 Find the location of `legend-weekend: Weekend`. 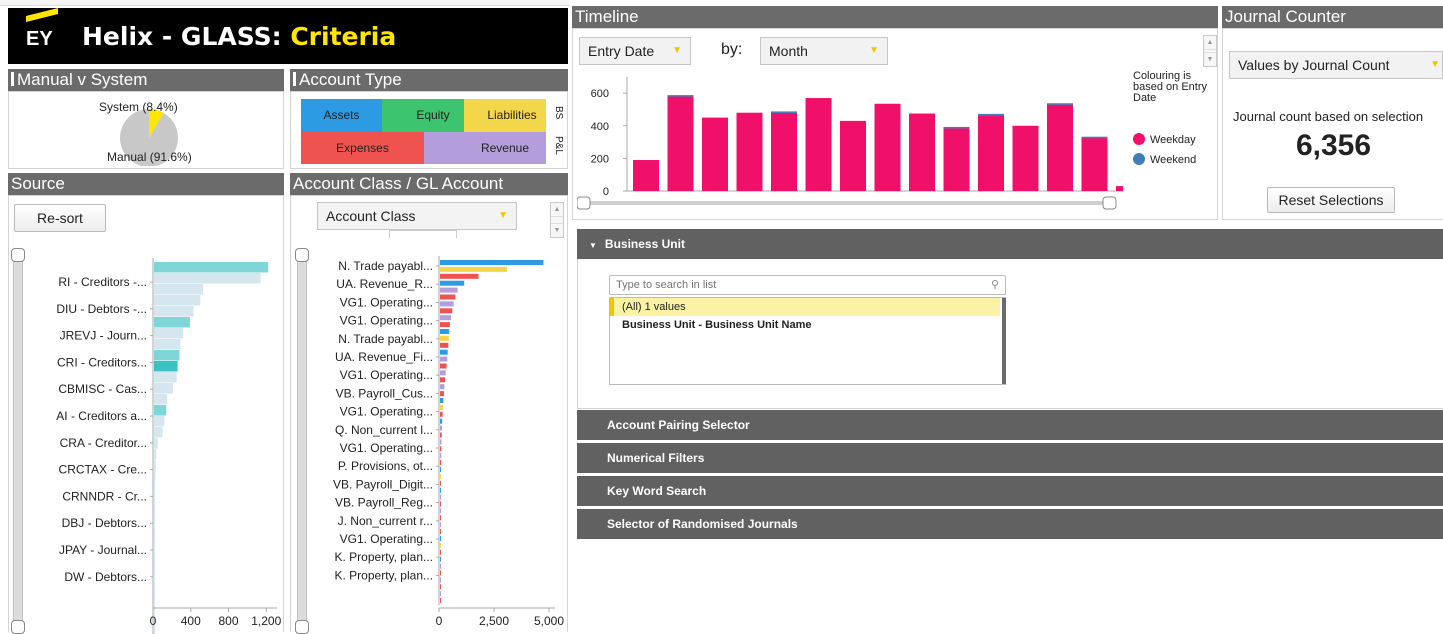

legend-weekend: Weekend is located at coordinates (1164, 159).